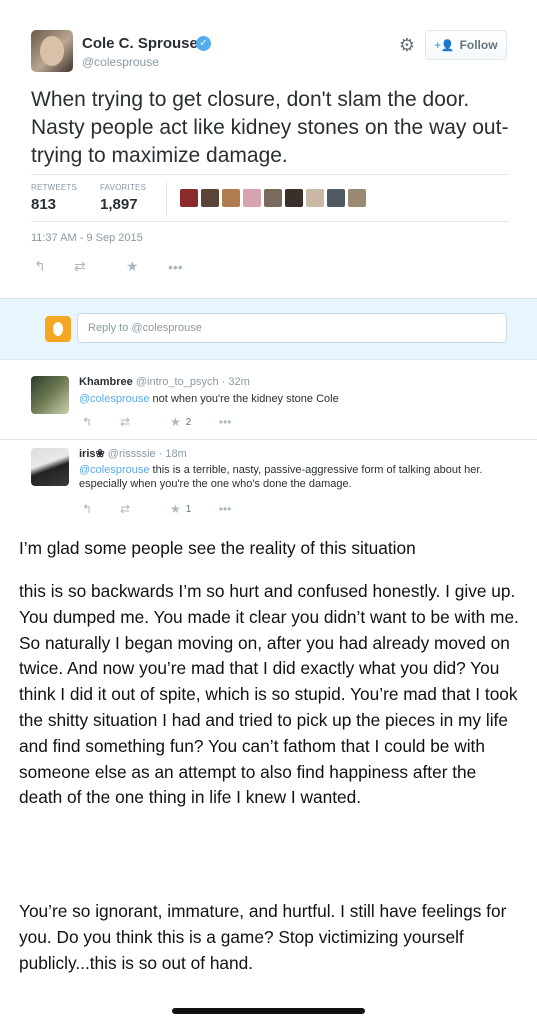 The height and width of the screenshot is (1024, 537). I want to click on favoriter-avatars, so click(273, 198).